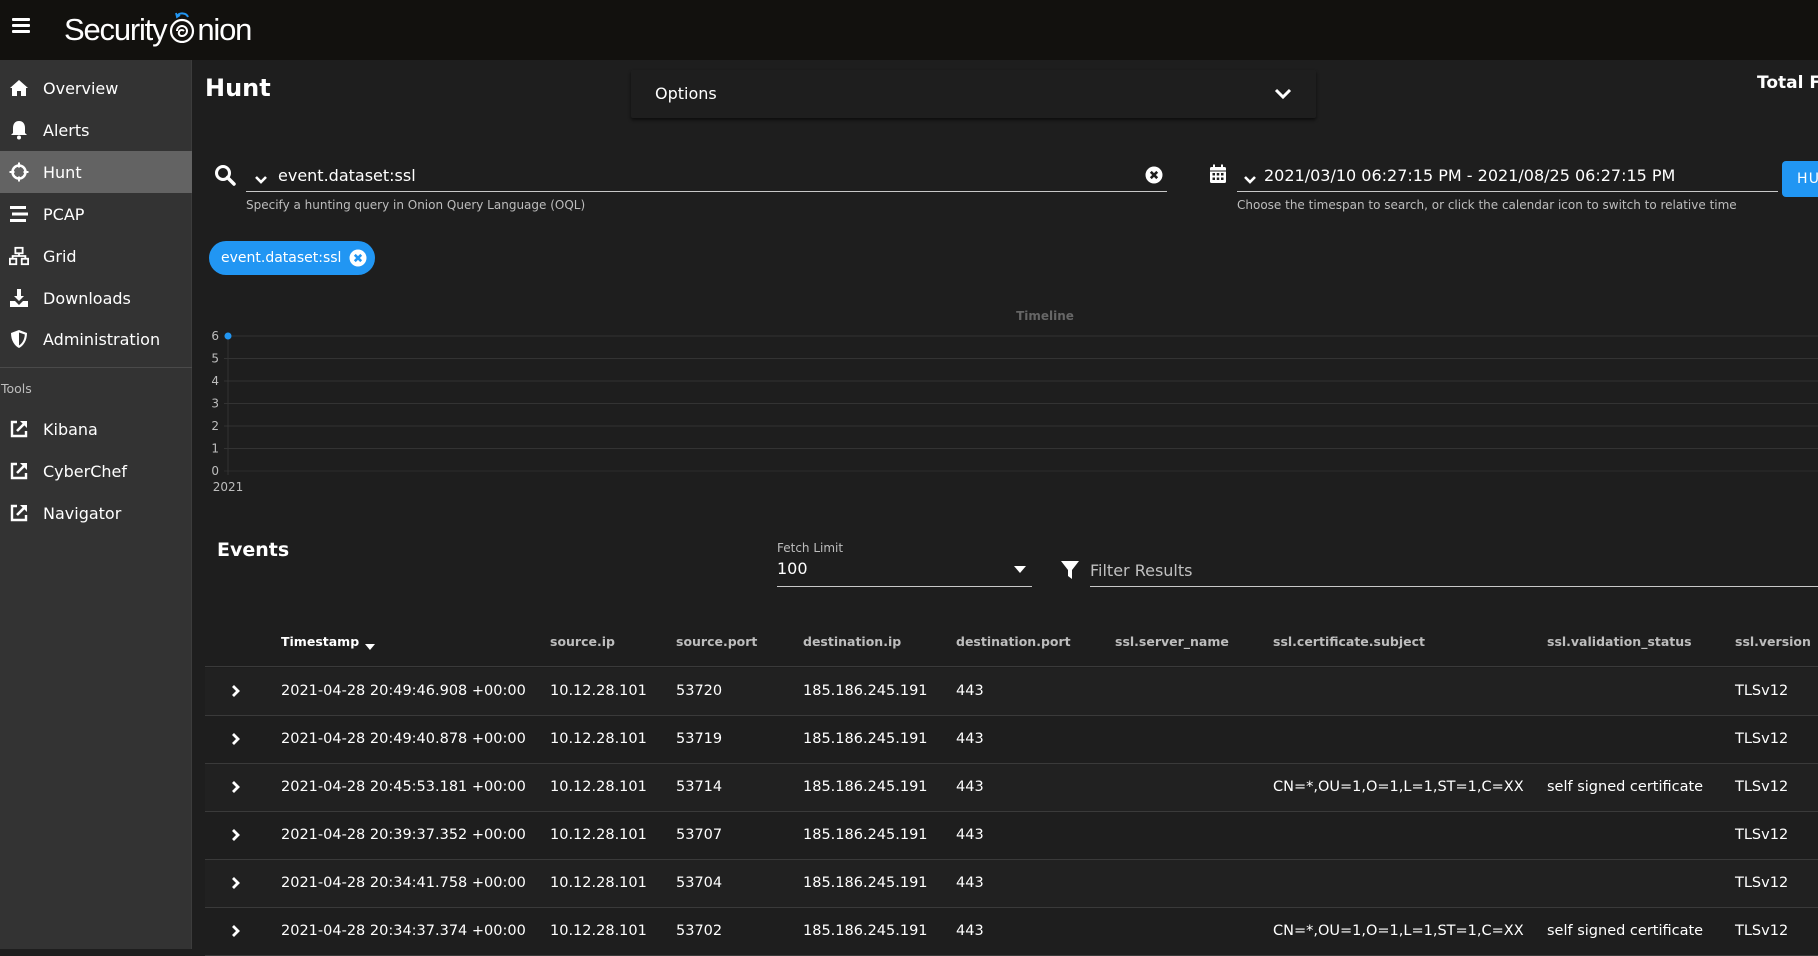  Describe the element at coordinates (96, 172) in the screenshot. I see `sidebar-item-hunt: Hunt` at that location.